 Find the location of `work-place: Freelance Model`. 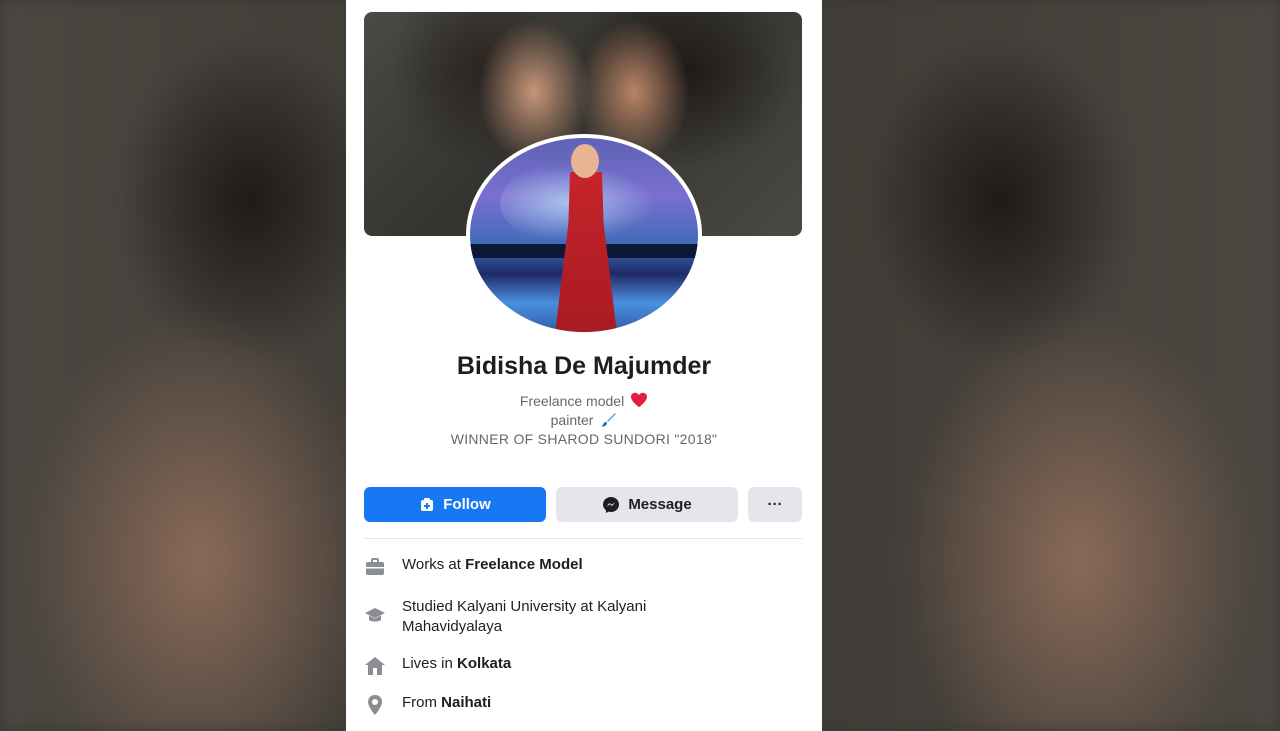

work-place: Freelance Model is located at coordinates (524, 564).